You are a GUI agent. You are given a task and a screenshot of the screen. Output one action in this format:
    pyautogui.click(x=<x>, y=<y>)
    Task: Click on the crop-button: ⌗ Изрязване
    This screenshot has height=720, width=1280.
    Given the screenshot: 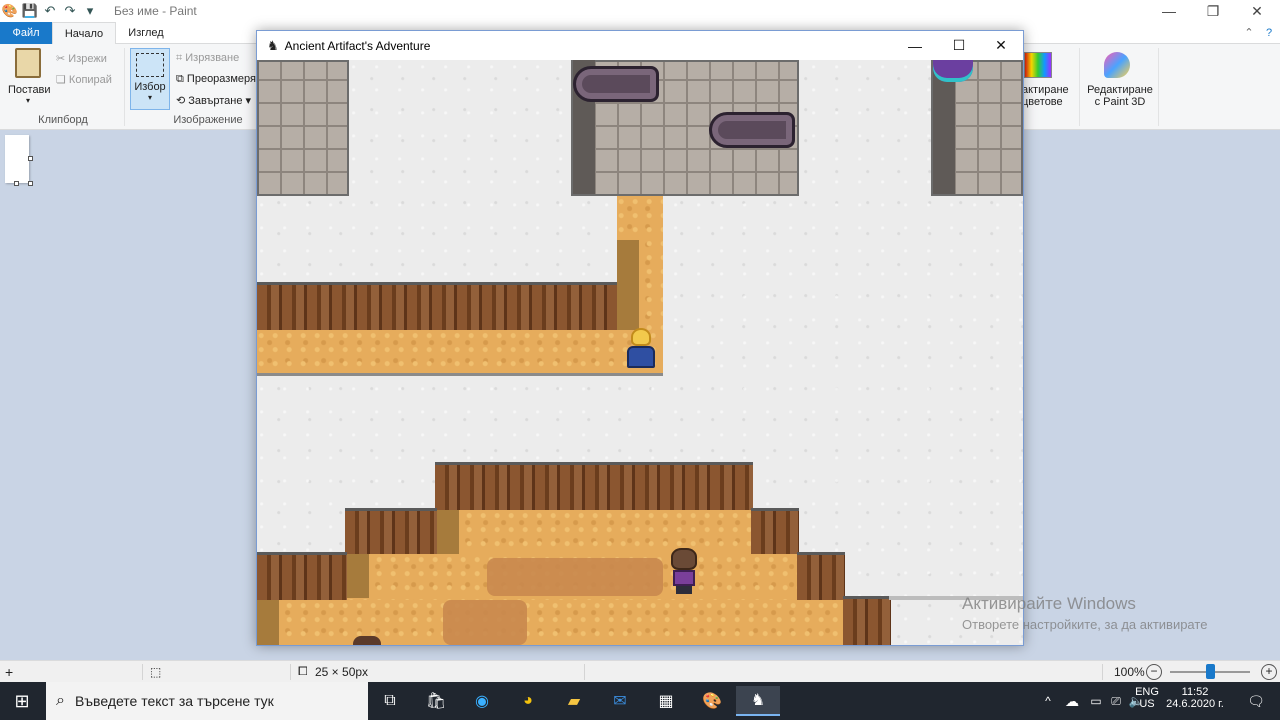 What is the action you would take?
    pyautogui.click(x=207, y=58)
    